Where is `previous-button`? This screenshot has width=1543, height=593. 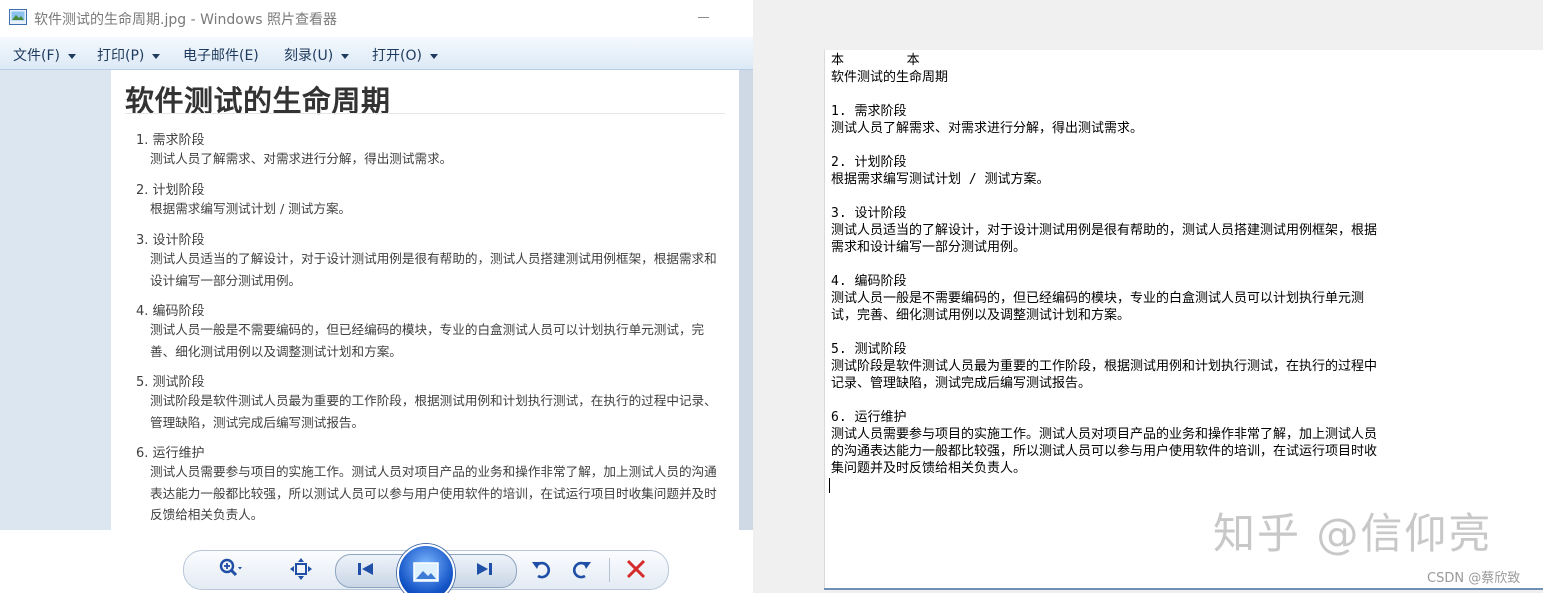 previous-button is located at coordinates (366, 569).